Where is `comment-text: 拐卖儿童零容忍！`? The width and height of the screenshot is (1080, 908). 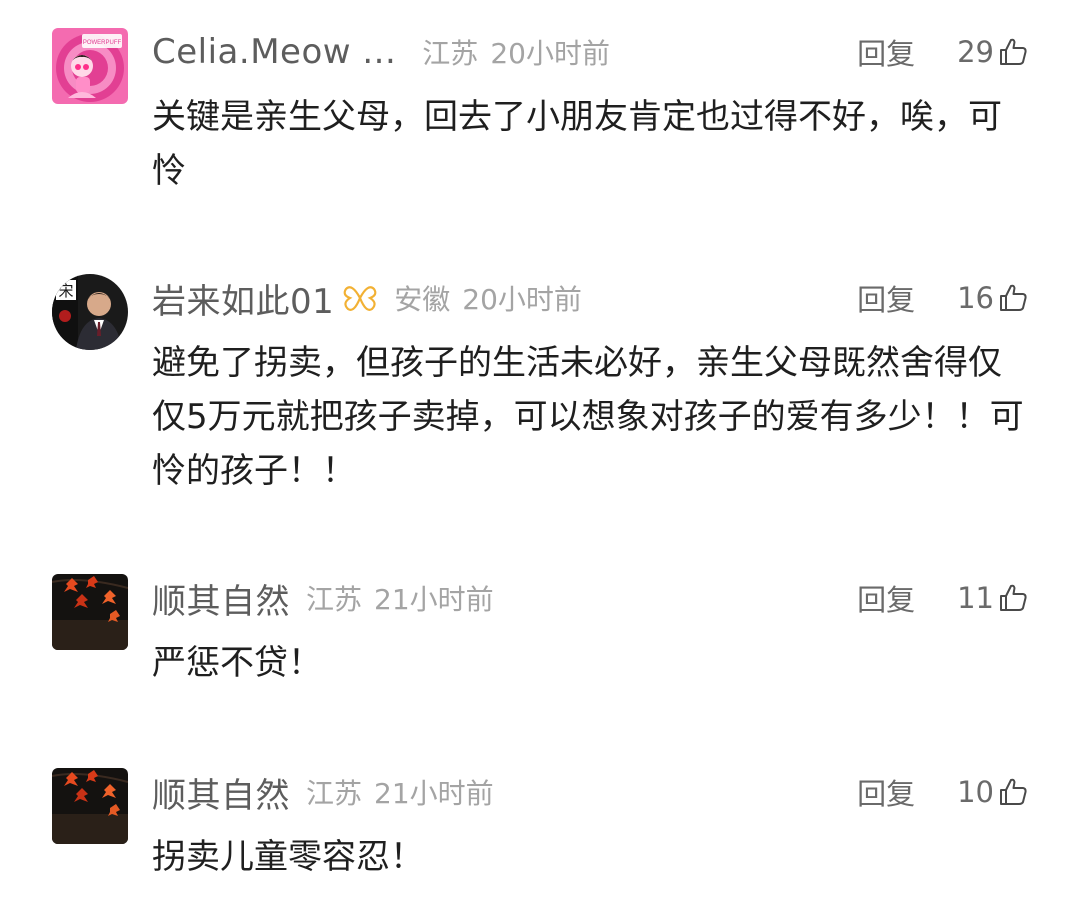
comment-text: 拐卖儿童零容忍！ is located at coordinates (288, 857).